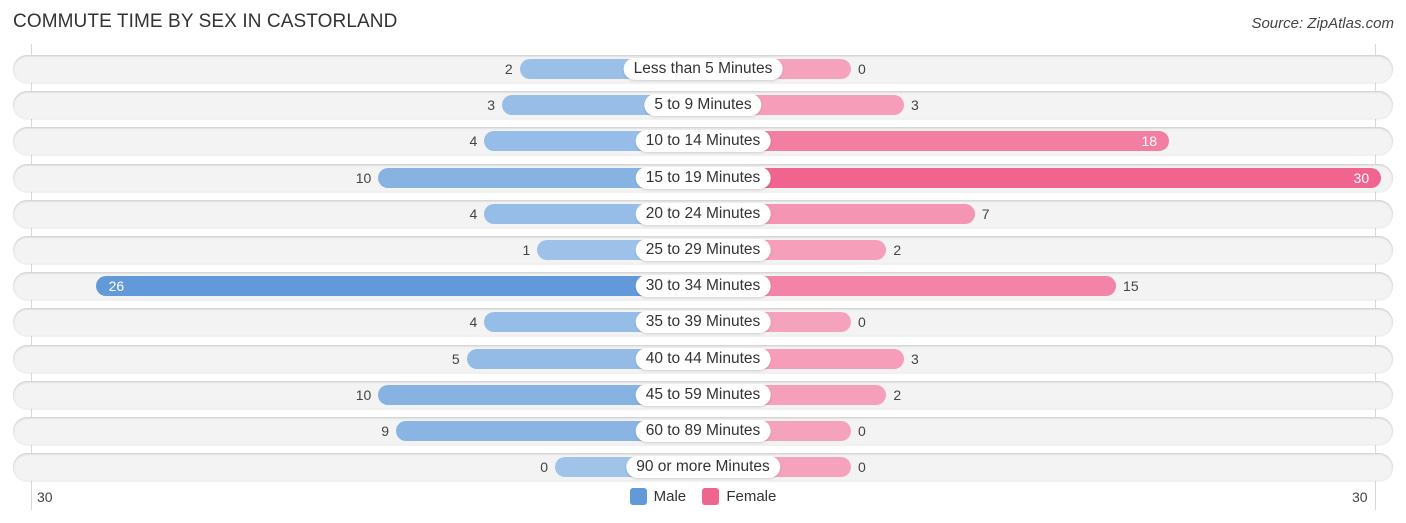 The image size is (1406, 523). I want to click on legend-item-male: Male, so click(658, 496).